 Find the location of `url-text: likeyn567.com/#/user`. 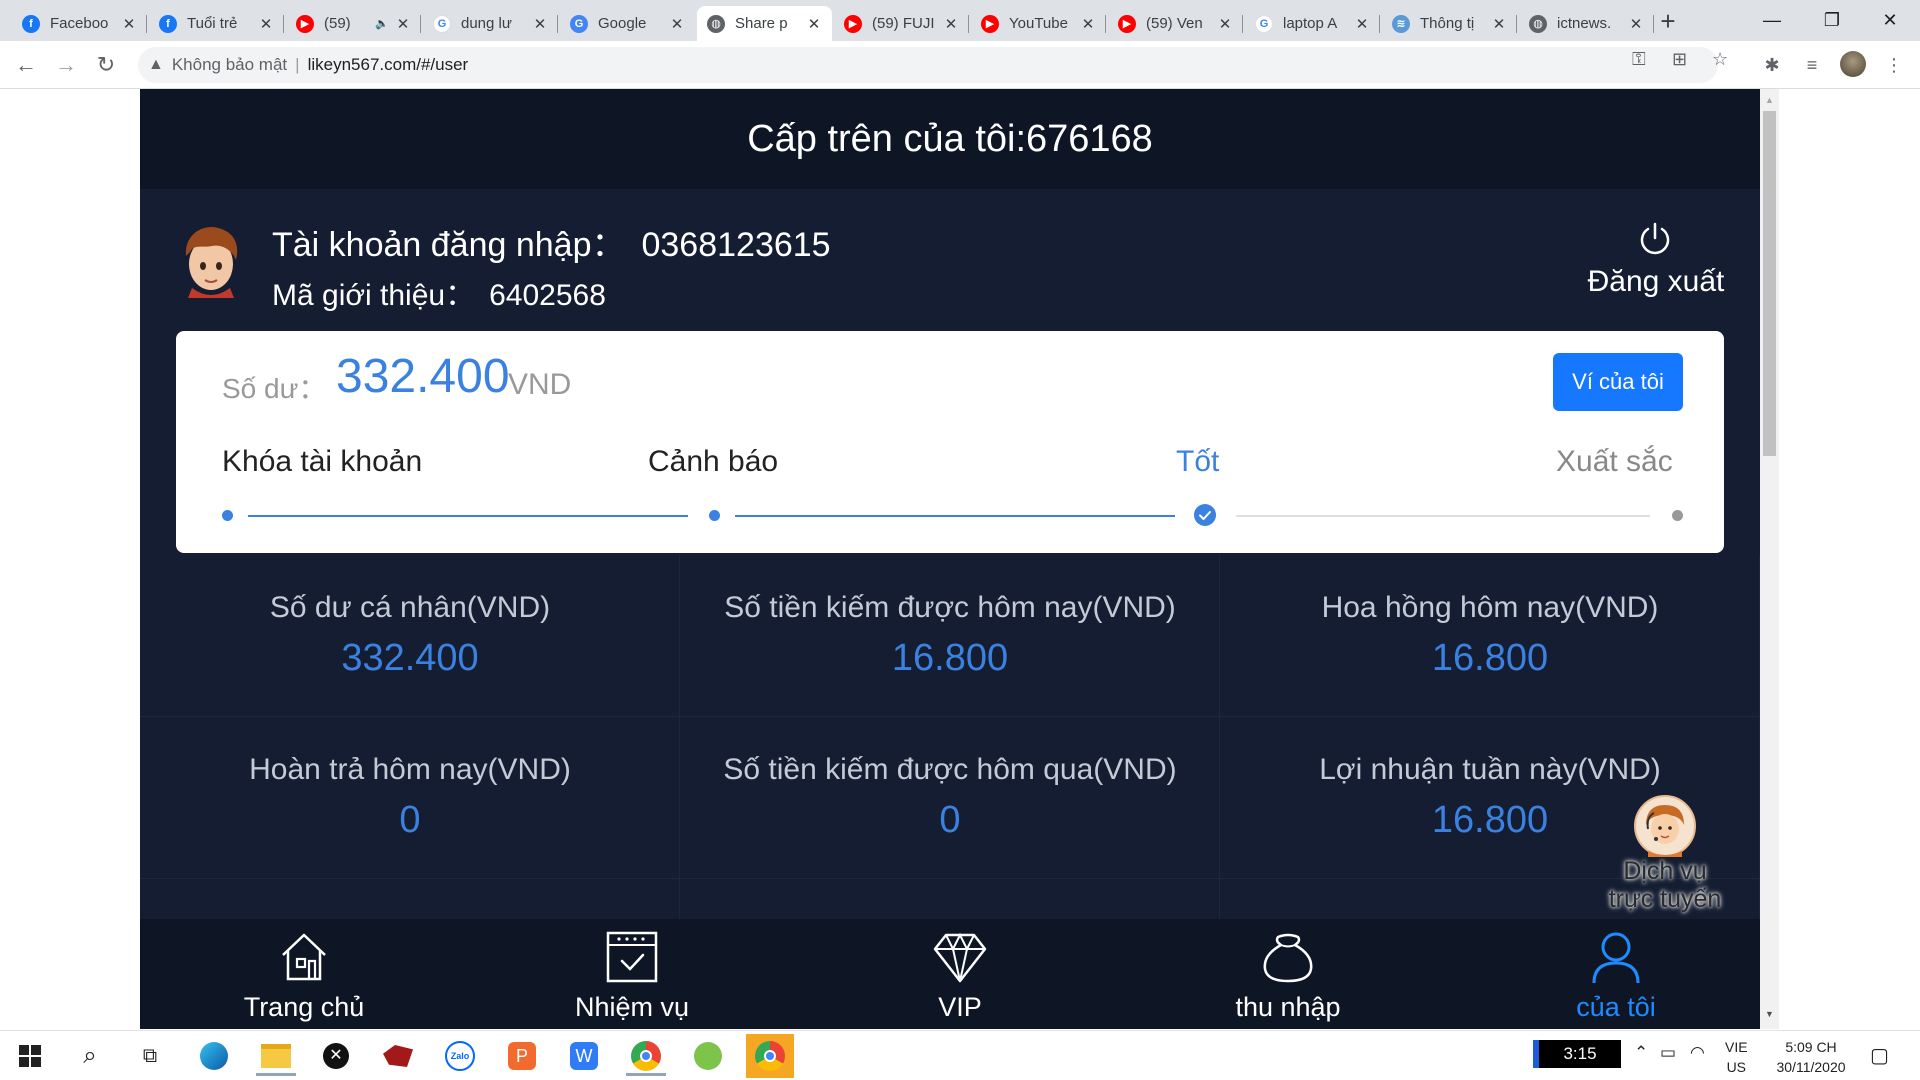

url-text: likeyn567.com/#/user is located at coordinates (388, 65).